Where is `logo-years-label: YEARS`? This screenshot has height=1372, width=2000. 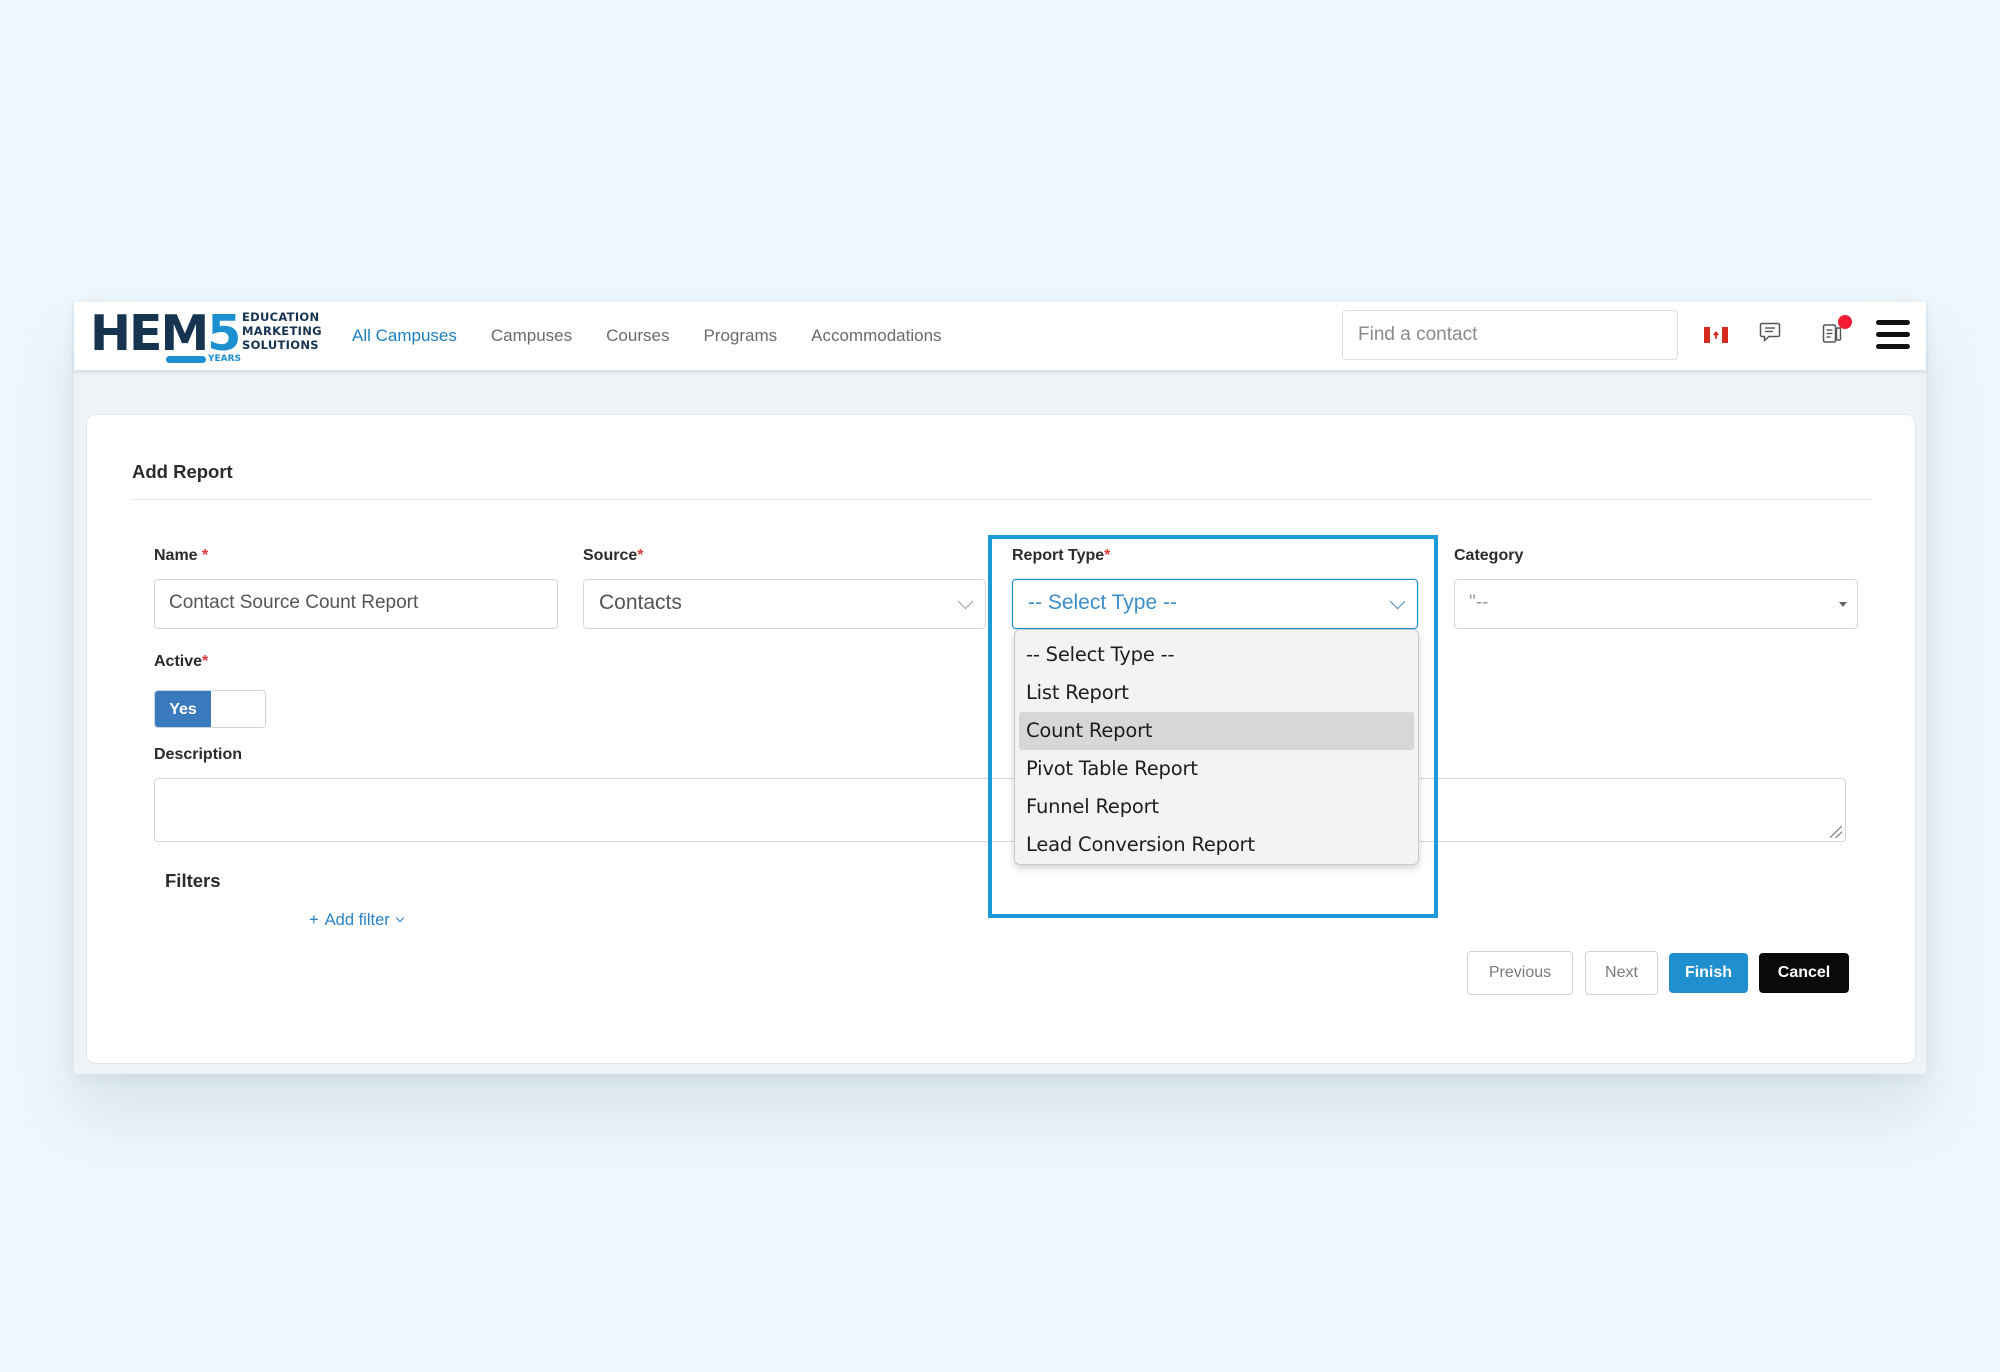
logo-years-label: YEARS is located at coordinates (225, 359).